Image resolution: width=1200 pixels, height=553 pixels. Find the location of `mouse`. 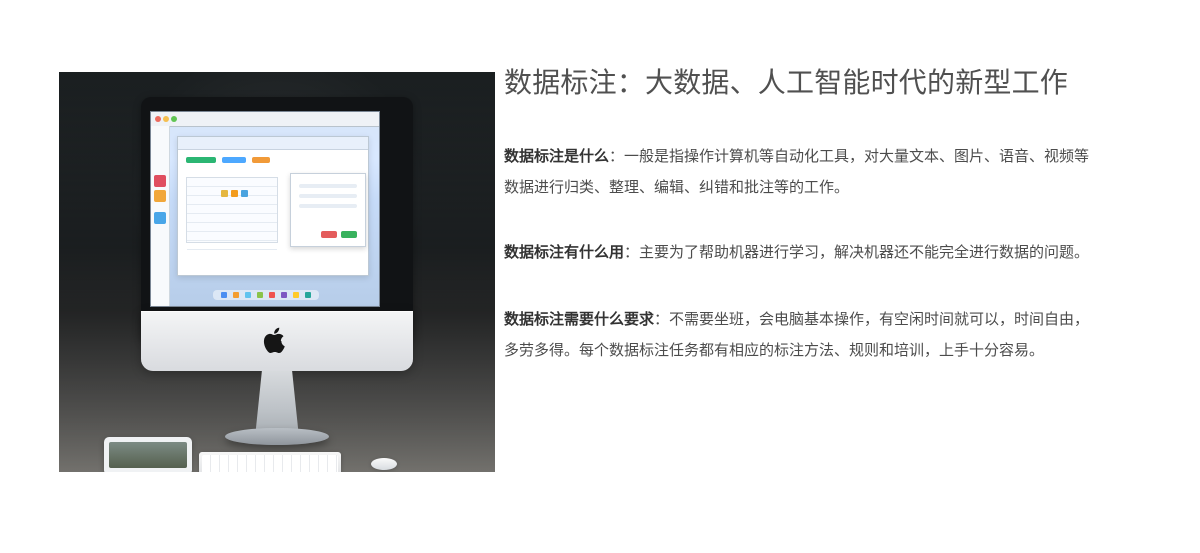

mouse is located at coordinates (384, 464).